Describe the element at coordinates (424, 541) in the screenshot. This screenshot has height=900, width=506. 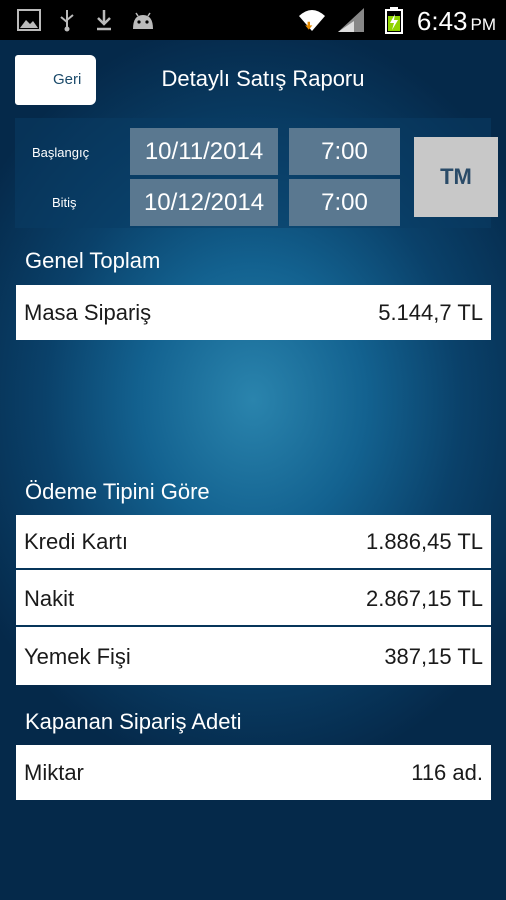
I see `row-value: 1.886,45 TL` at that location.